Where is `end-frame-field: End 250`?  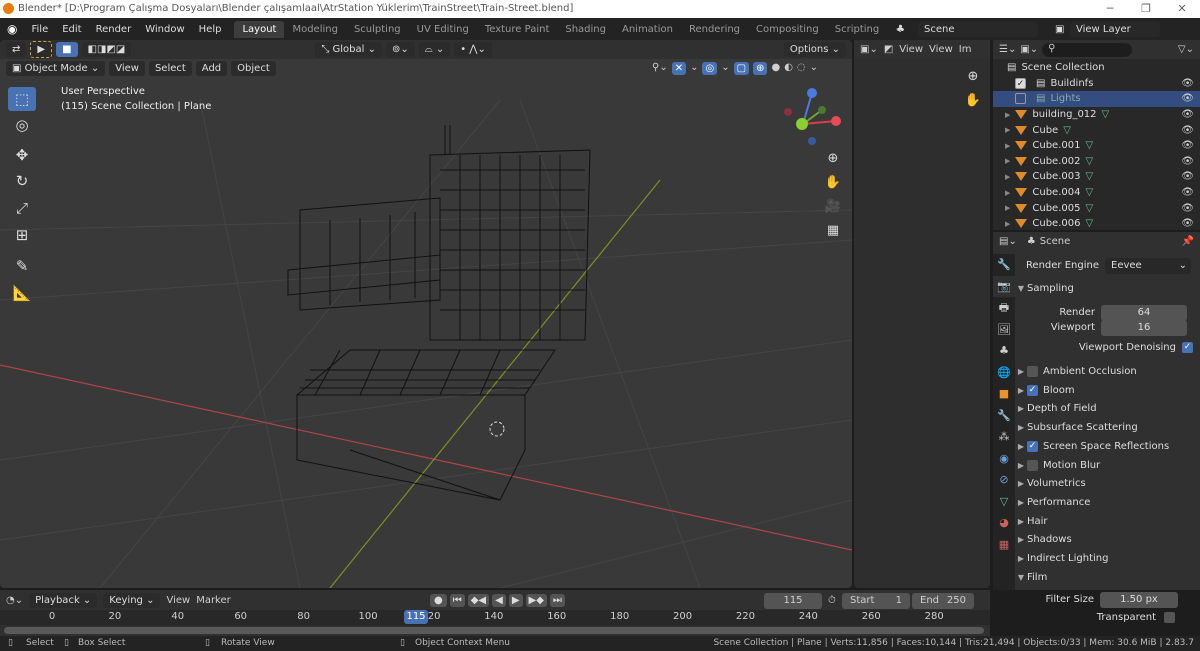 end-frame-field: End 250 is located at coordinates (943, 600).